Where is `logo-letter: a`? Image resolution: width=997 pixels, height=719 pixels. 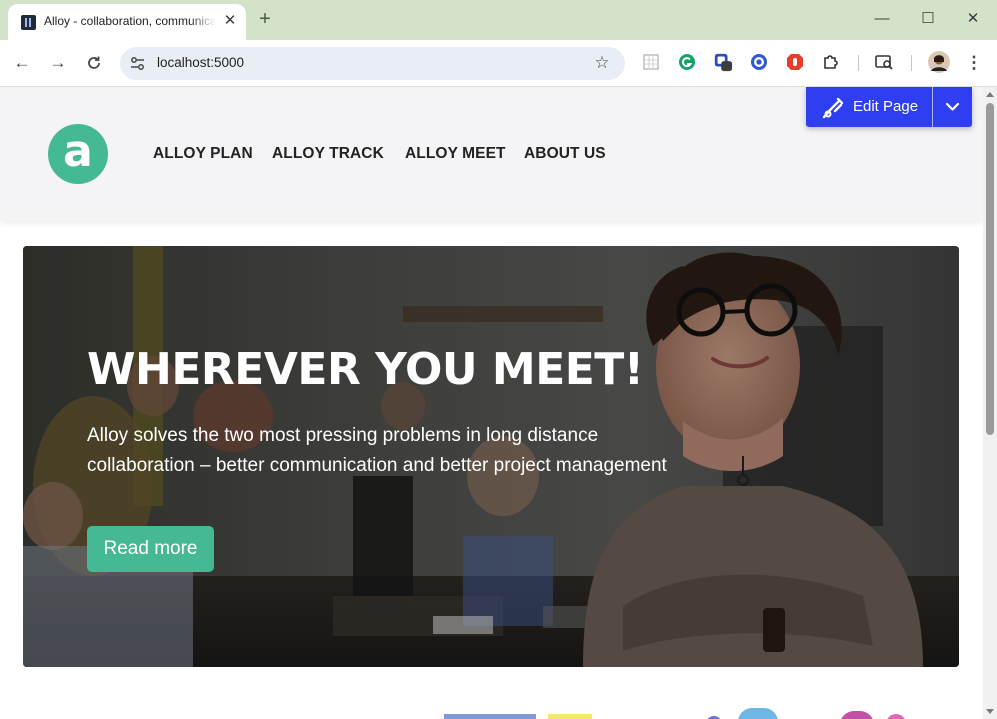 logo-letter: a is located at coordinates (78, 151).